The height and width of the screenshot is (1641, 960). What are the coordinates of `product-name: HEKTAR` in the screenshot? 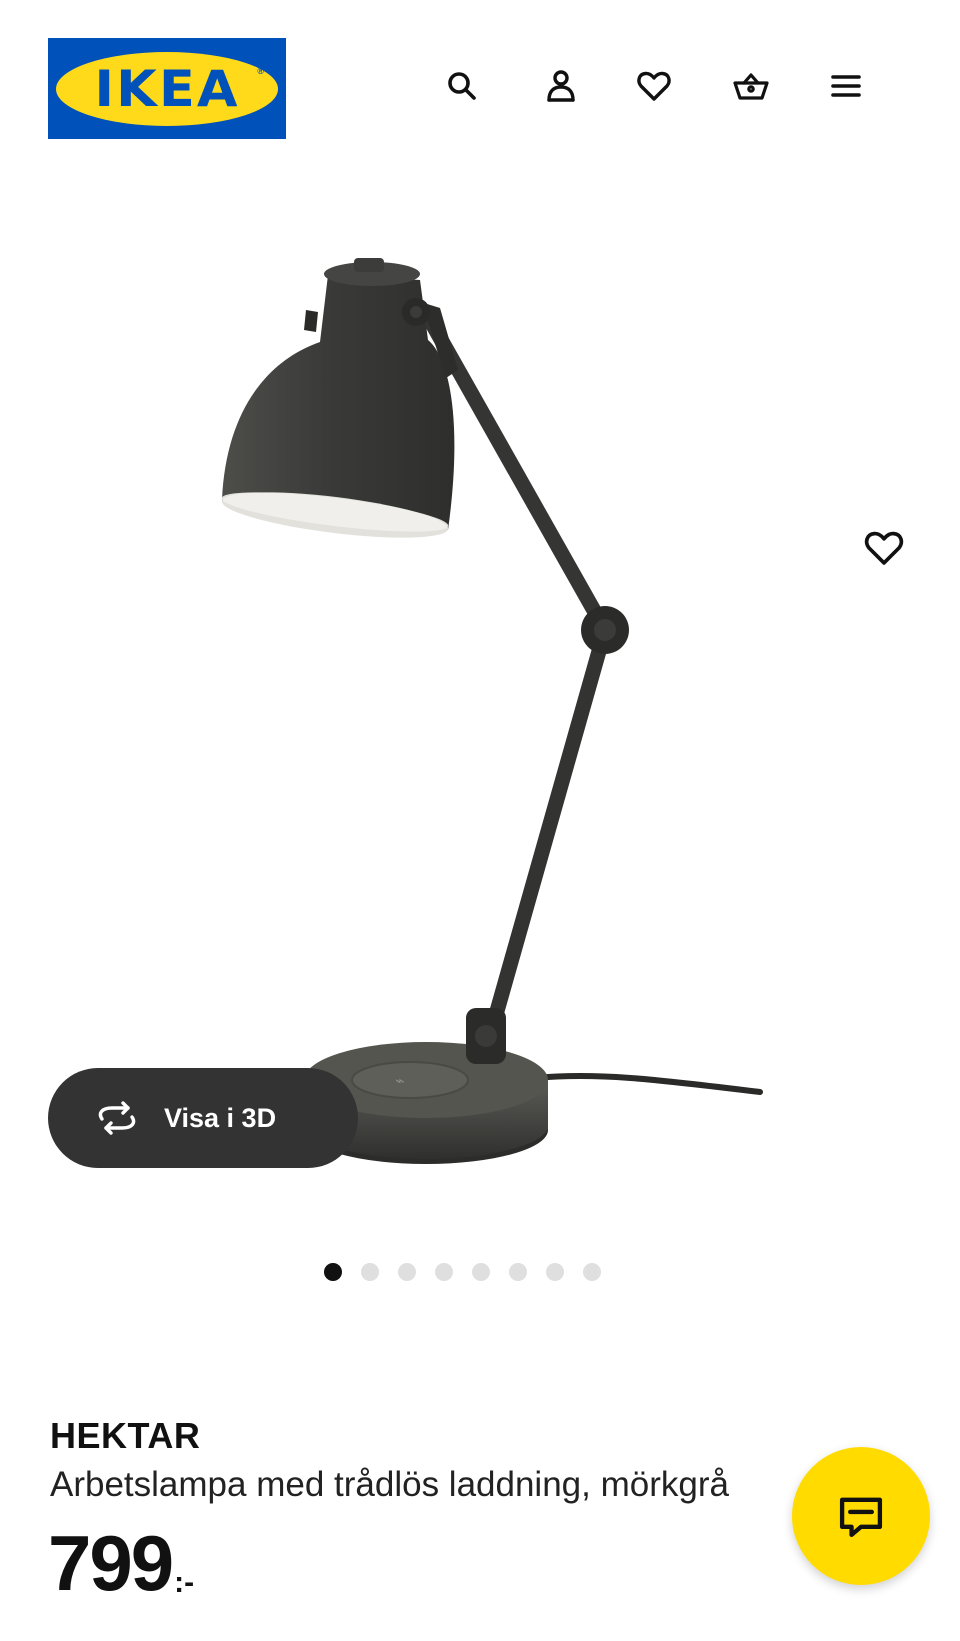 It's located at (125, 1435).